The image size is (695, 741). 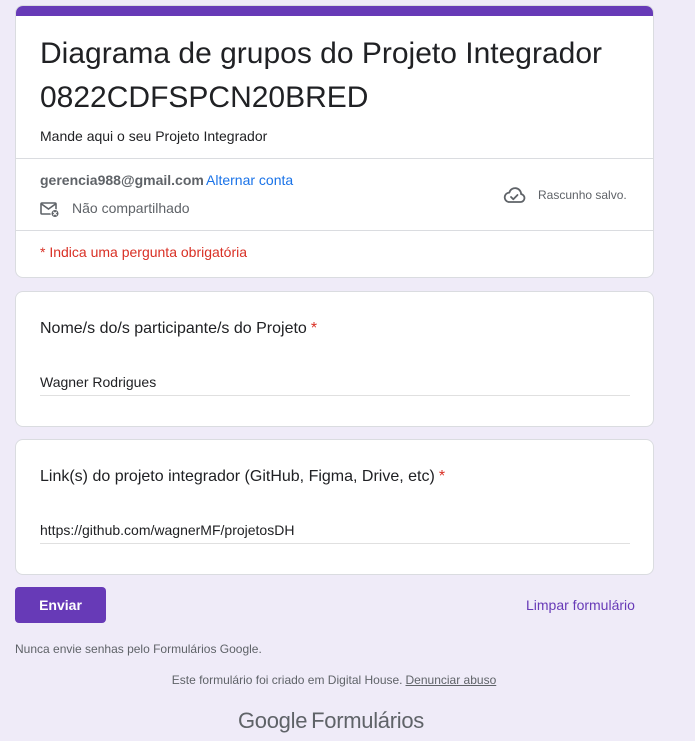 What do you see at coordinates (131, 208) in the screenshot?
I see `sharing-status: Não compartilhado` at bounding box center [131, 208].